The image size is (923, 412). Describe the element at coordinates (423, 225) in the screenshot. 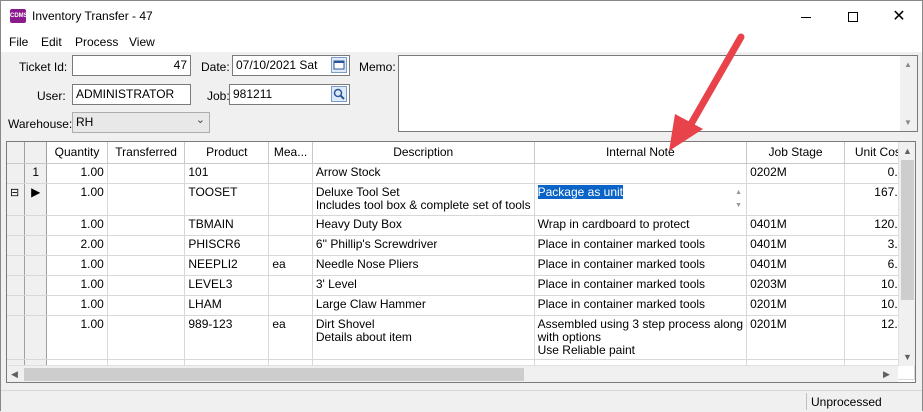

I see `cell-description: Heavy Duty Box` at that location.